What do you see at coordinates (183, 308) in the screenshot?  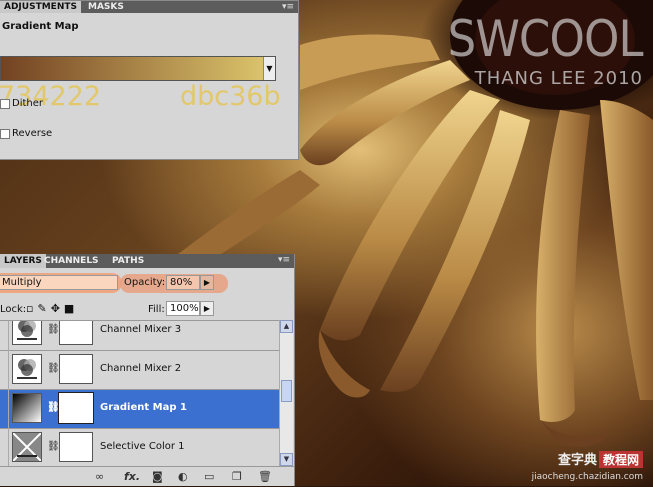 I see `fill-input: 100%` at bounding box center [183, 308].